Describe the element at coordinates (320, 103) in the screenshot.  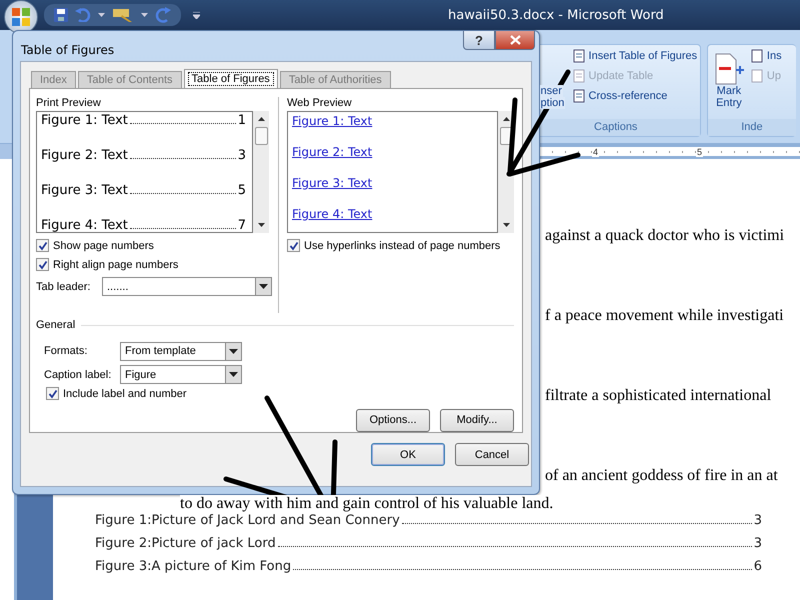
I see `section-label: Web Preview` at that location.